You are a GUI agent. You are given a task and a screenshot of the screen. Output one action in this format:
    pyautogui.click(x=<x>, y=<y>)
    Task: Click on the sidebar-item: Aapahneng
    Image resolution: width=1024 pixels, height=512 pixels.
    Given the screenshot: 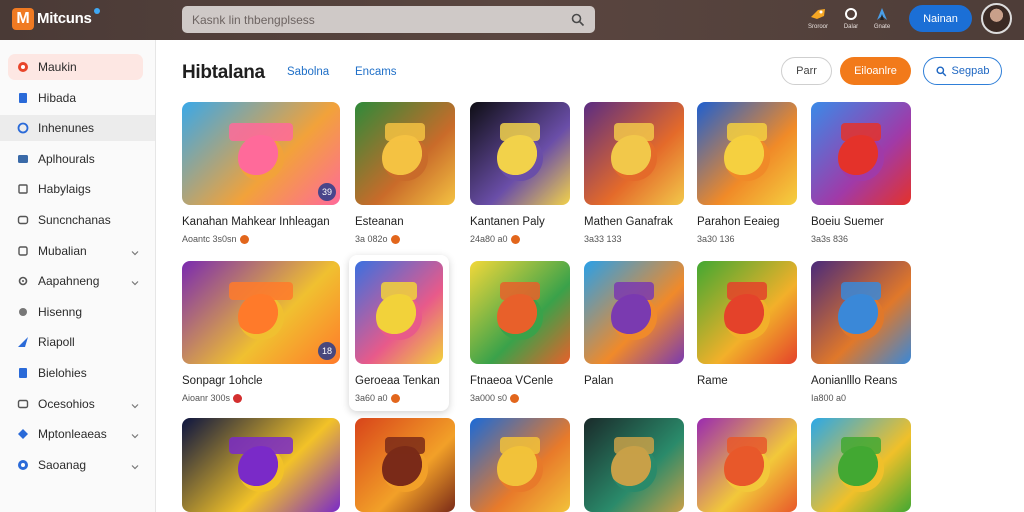 What is the action you would take?
    pyautogui.click(x=75, y=281)
    